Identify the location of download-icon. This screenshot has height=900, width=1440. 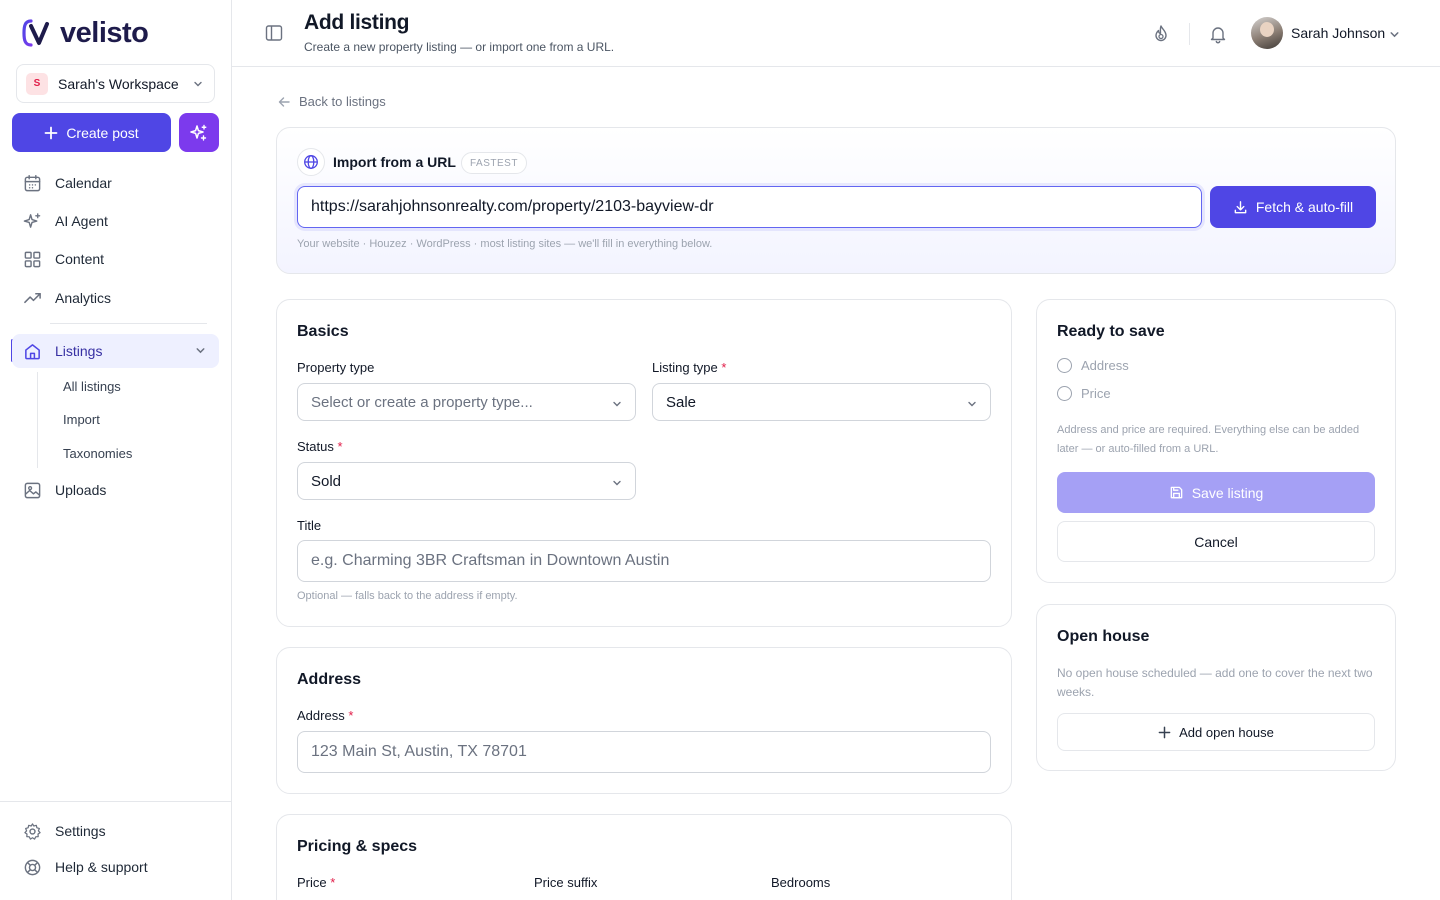
(1240, 206).